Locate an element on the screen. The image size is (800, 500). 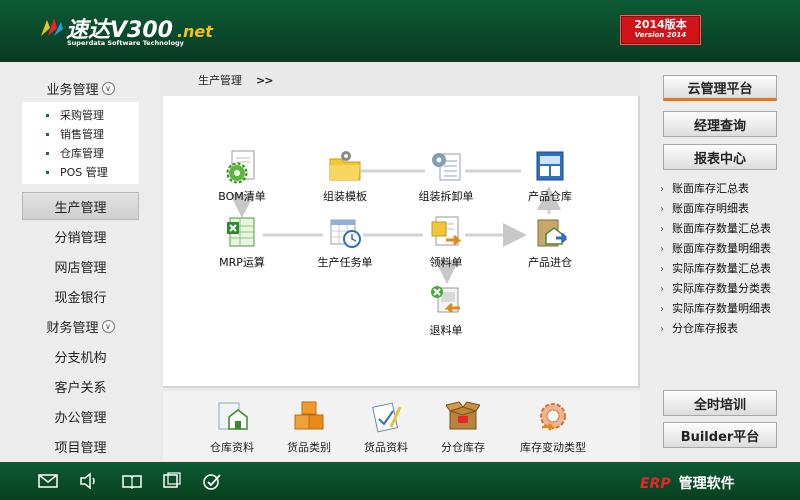
bottom-stock-change-type: 库存变动类型 is located at coordinates (553, 427).